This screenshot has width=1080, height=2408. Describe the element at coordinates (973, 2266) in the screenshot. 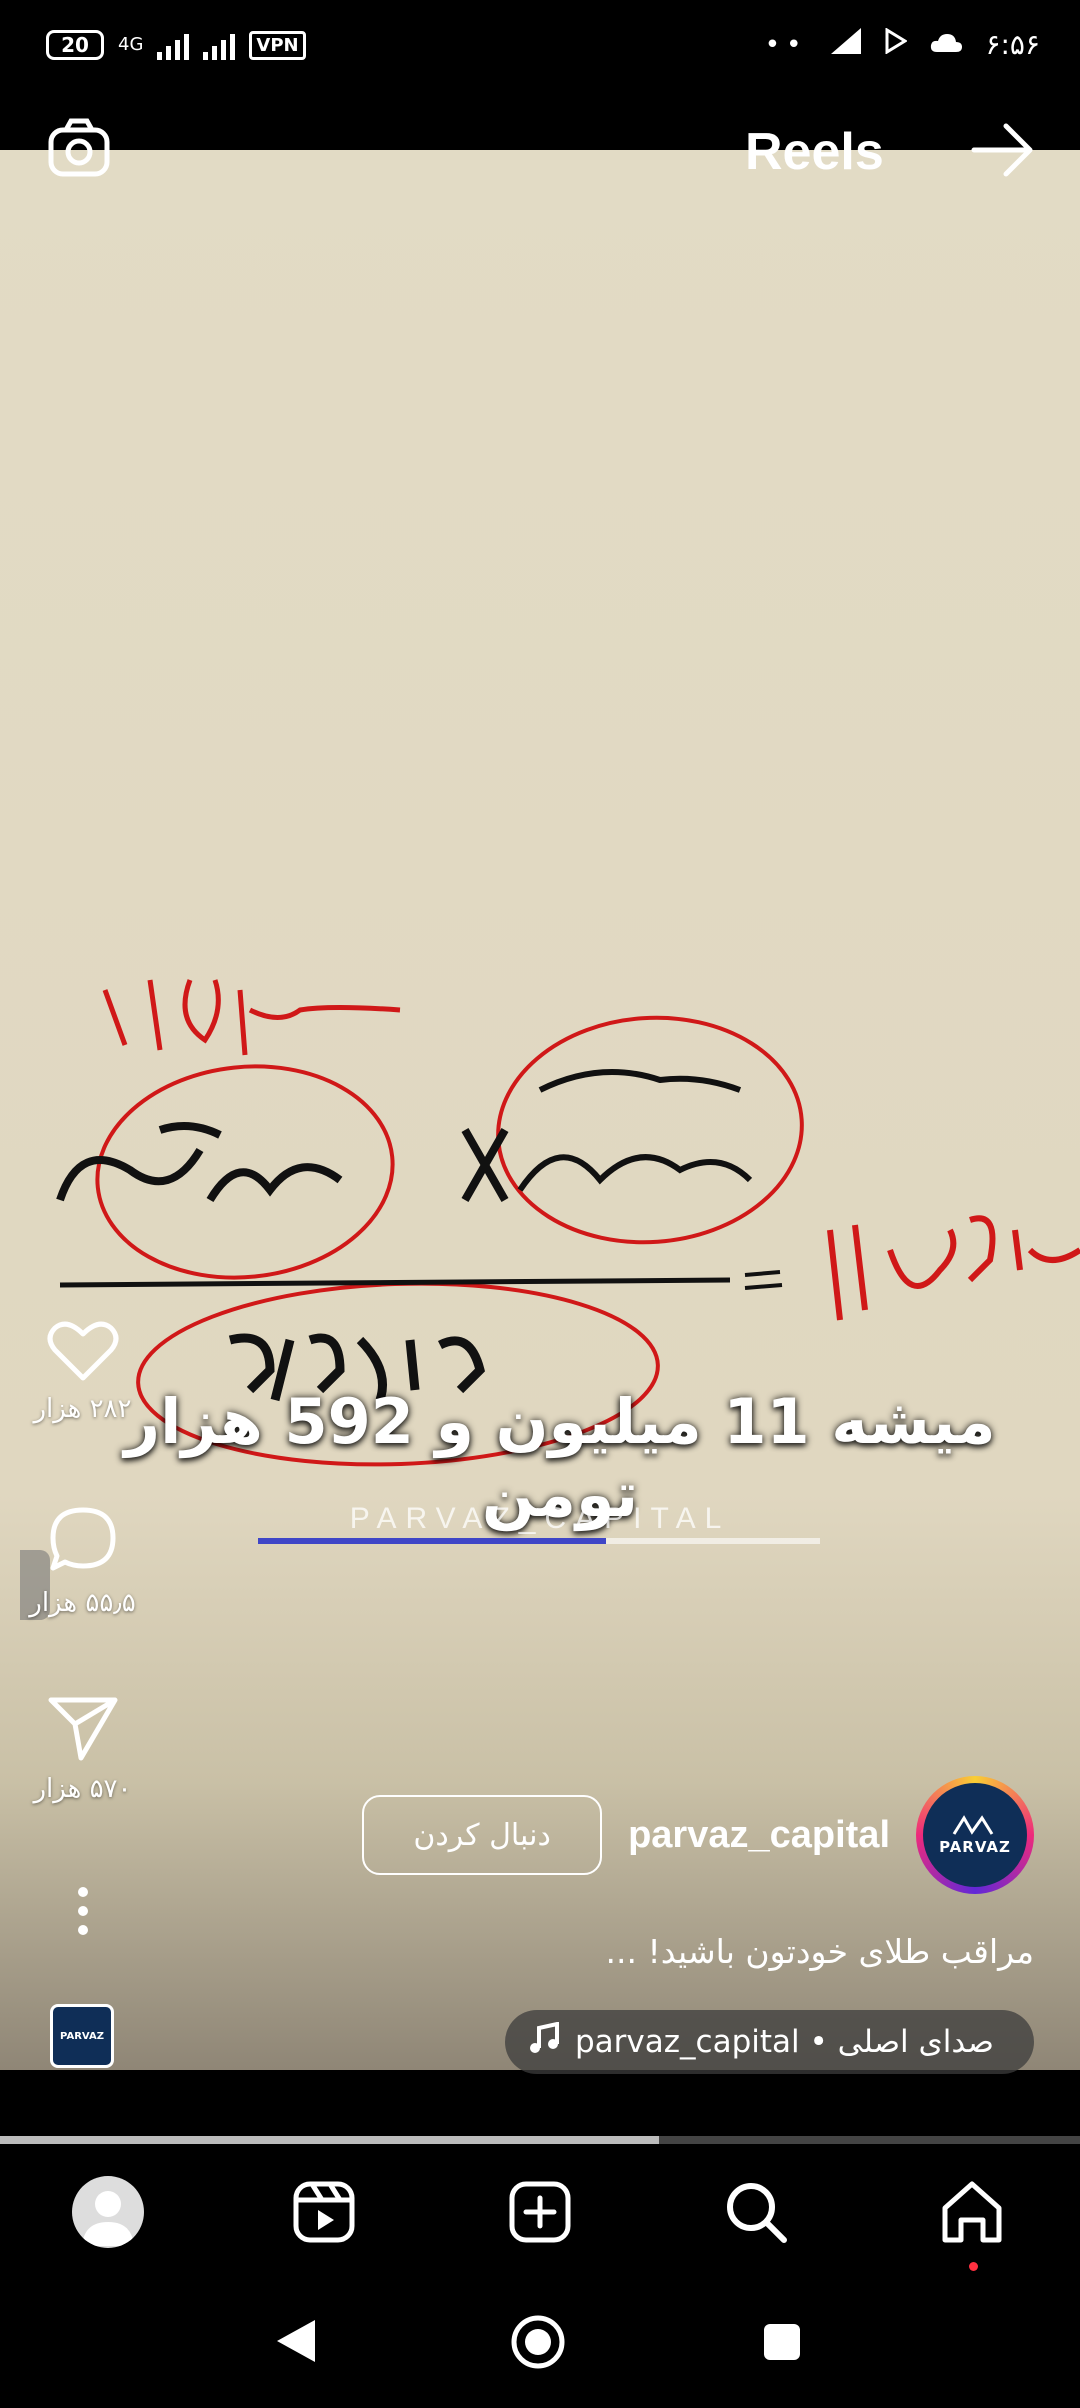

I see `notification-dot` at that location.